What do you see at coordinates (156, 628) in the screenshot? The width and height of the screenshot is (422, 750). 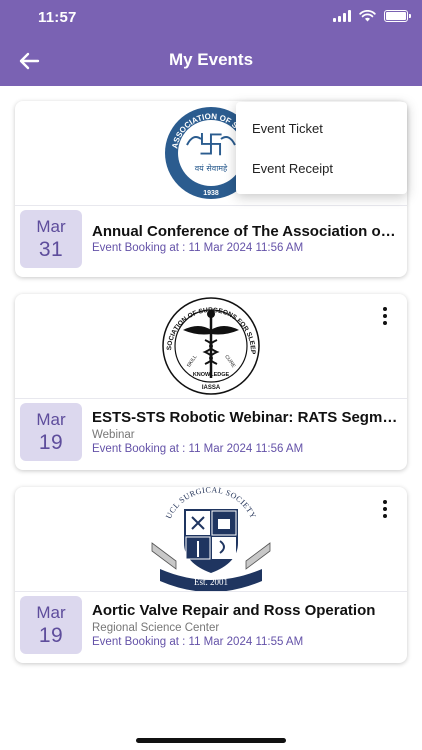 I see `event-subtitle: Regional Science Center` at bounding box center [156, 628].